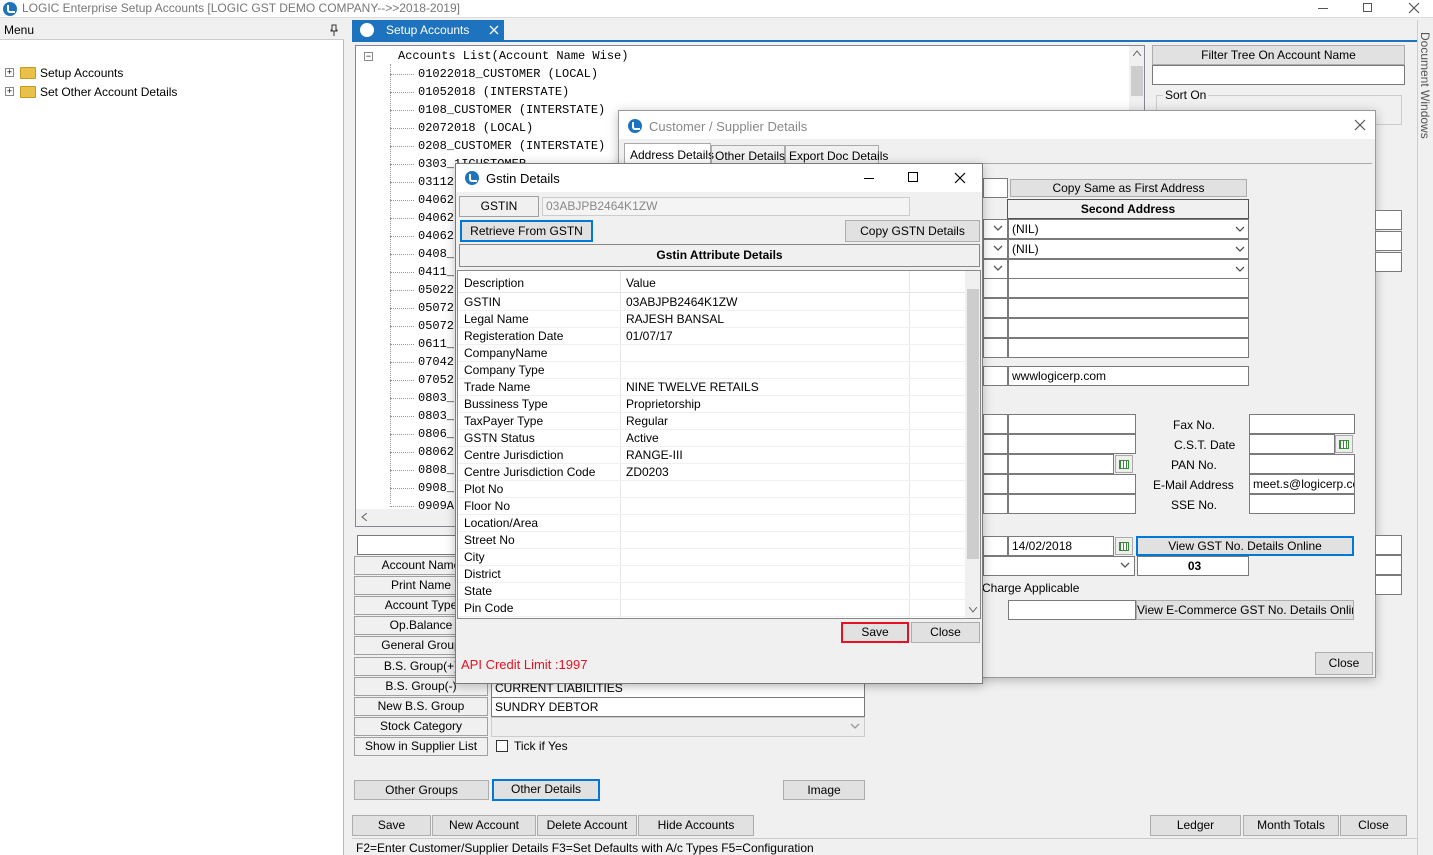 This screenshot has height=855, width=1433. I want to click on stock-category-select, so click(678, 727).